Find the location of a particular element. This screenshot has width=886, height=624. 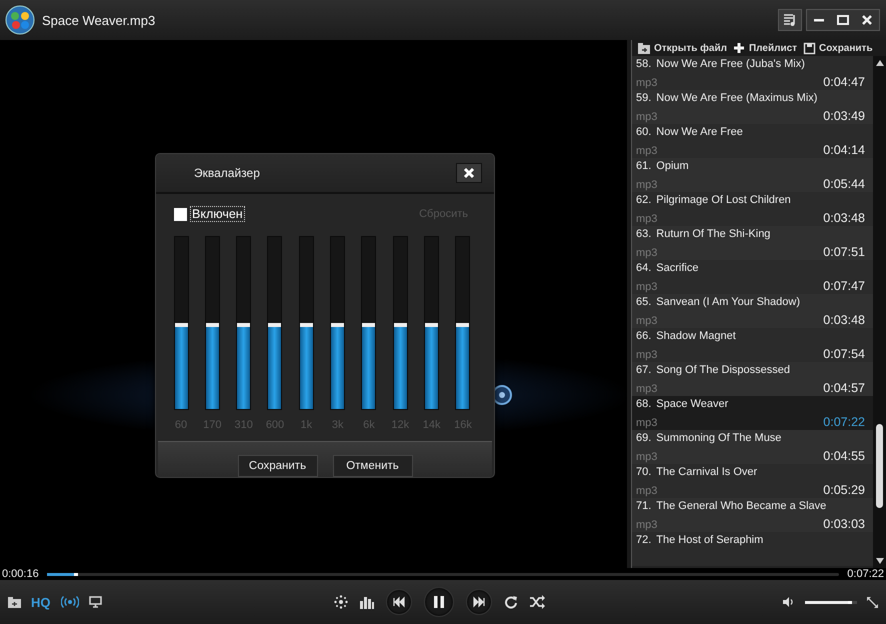

playlist-item: 64. Sacrifice mp3 0:07:47 is located at coordinates (752, 277).